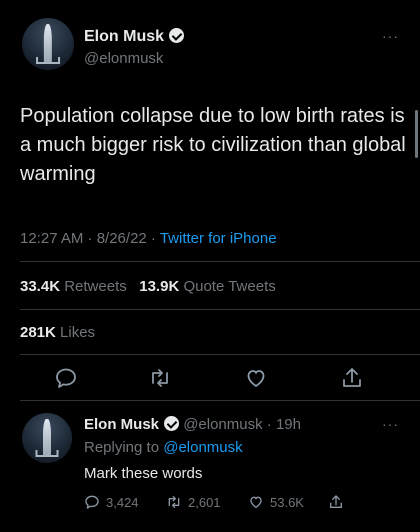  Describe the element at coordinates (276, 502) in the screenshot. I see `reply-like-button: 53.6K` at that location.